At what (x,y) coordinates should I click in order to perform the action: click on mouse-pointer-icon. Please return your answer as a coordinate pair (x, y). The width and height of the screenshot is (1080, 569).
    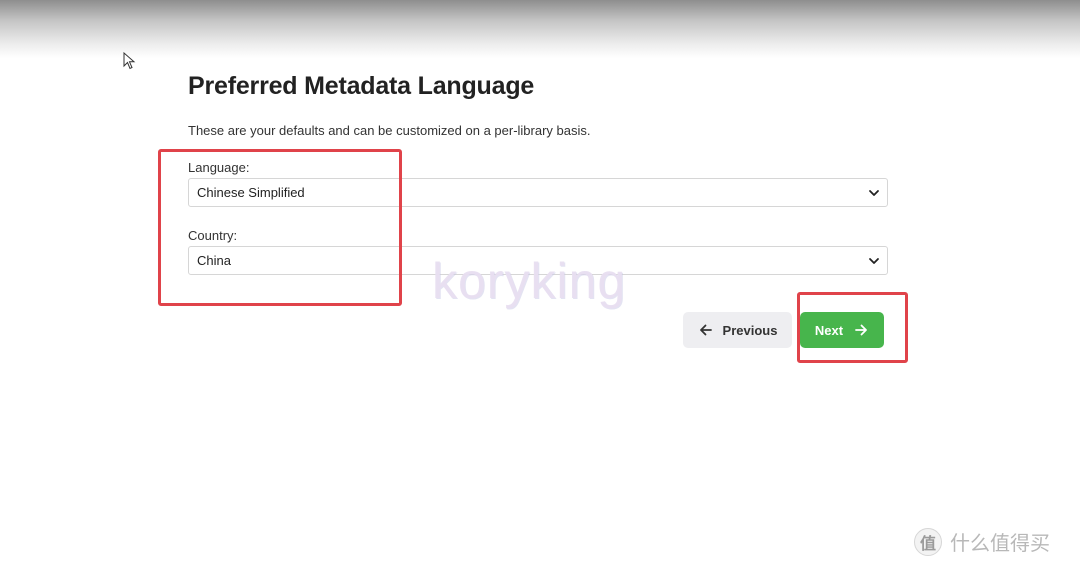
    Looking at the image, I should click on (129, 61).